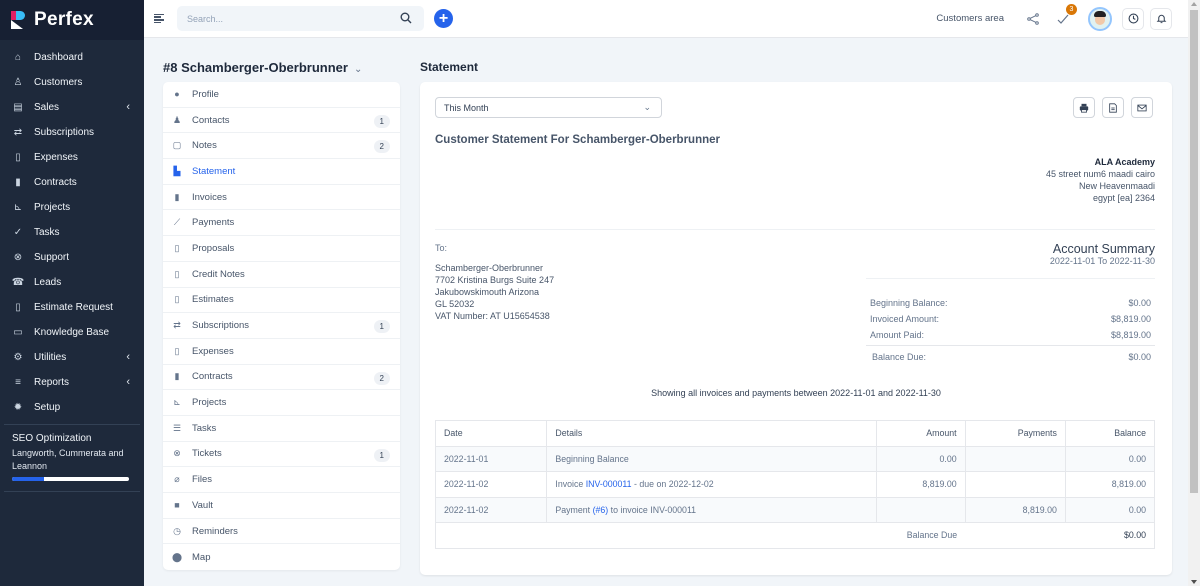 Image resolution: width=1200 pixels, height=586 pixels. What do you see at coordinates (281, 172) in the screenshot?
I see `tab-statement: ▙ Statement` at bounding box center [281, 172].